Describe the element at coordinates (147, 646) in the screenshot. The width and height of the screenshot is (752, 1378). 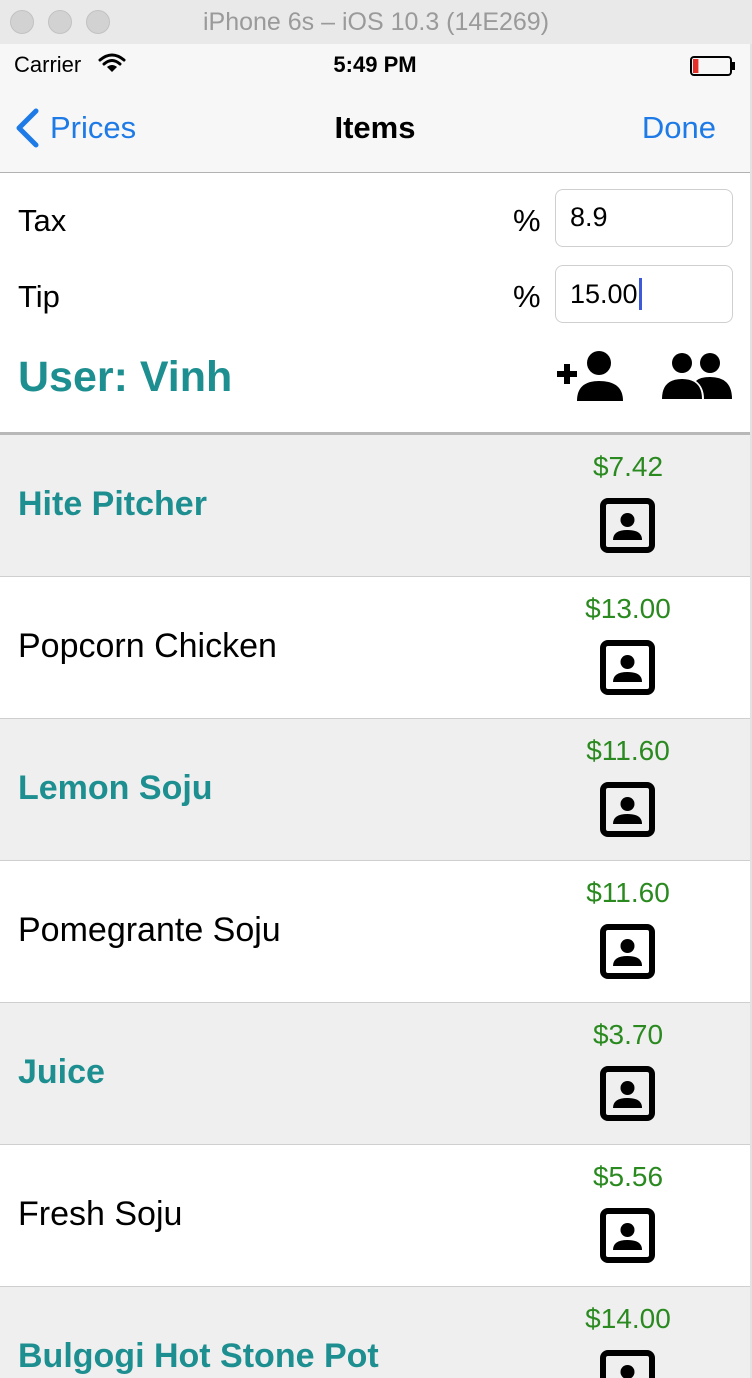
I see `item-name: Popcorn Chicken` at that location.